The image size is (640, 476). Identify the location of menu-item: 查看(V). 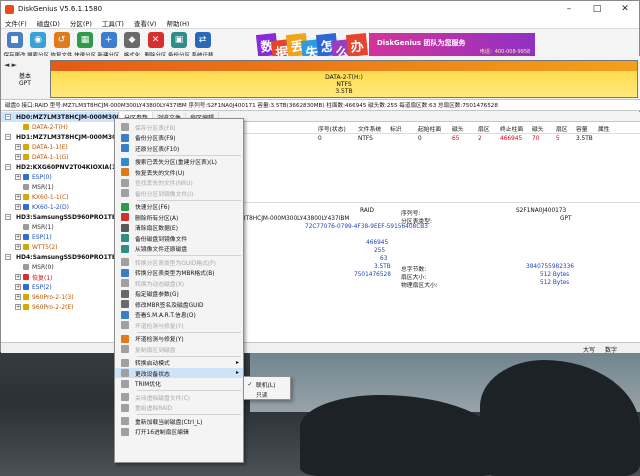
(145, 23).